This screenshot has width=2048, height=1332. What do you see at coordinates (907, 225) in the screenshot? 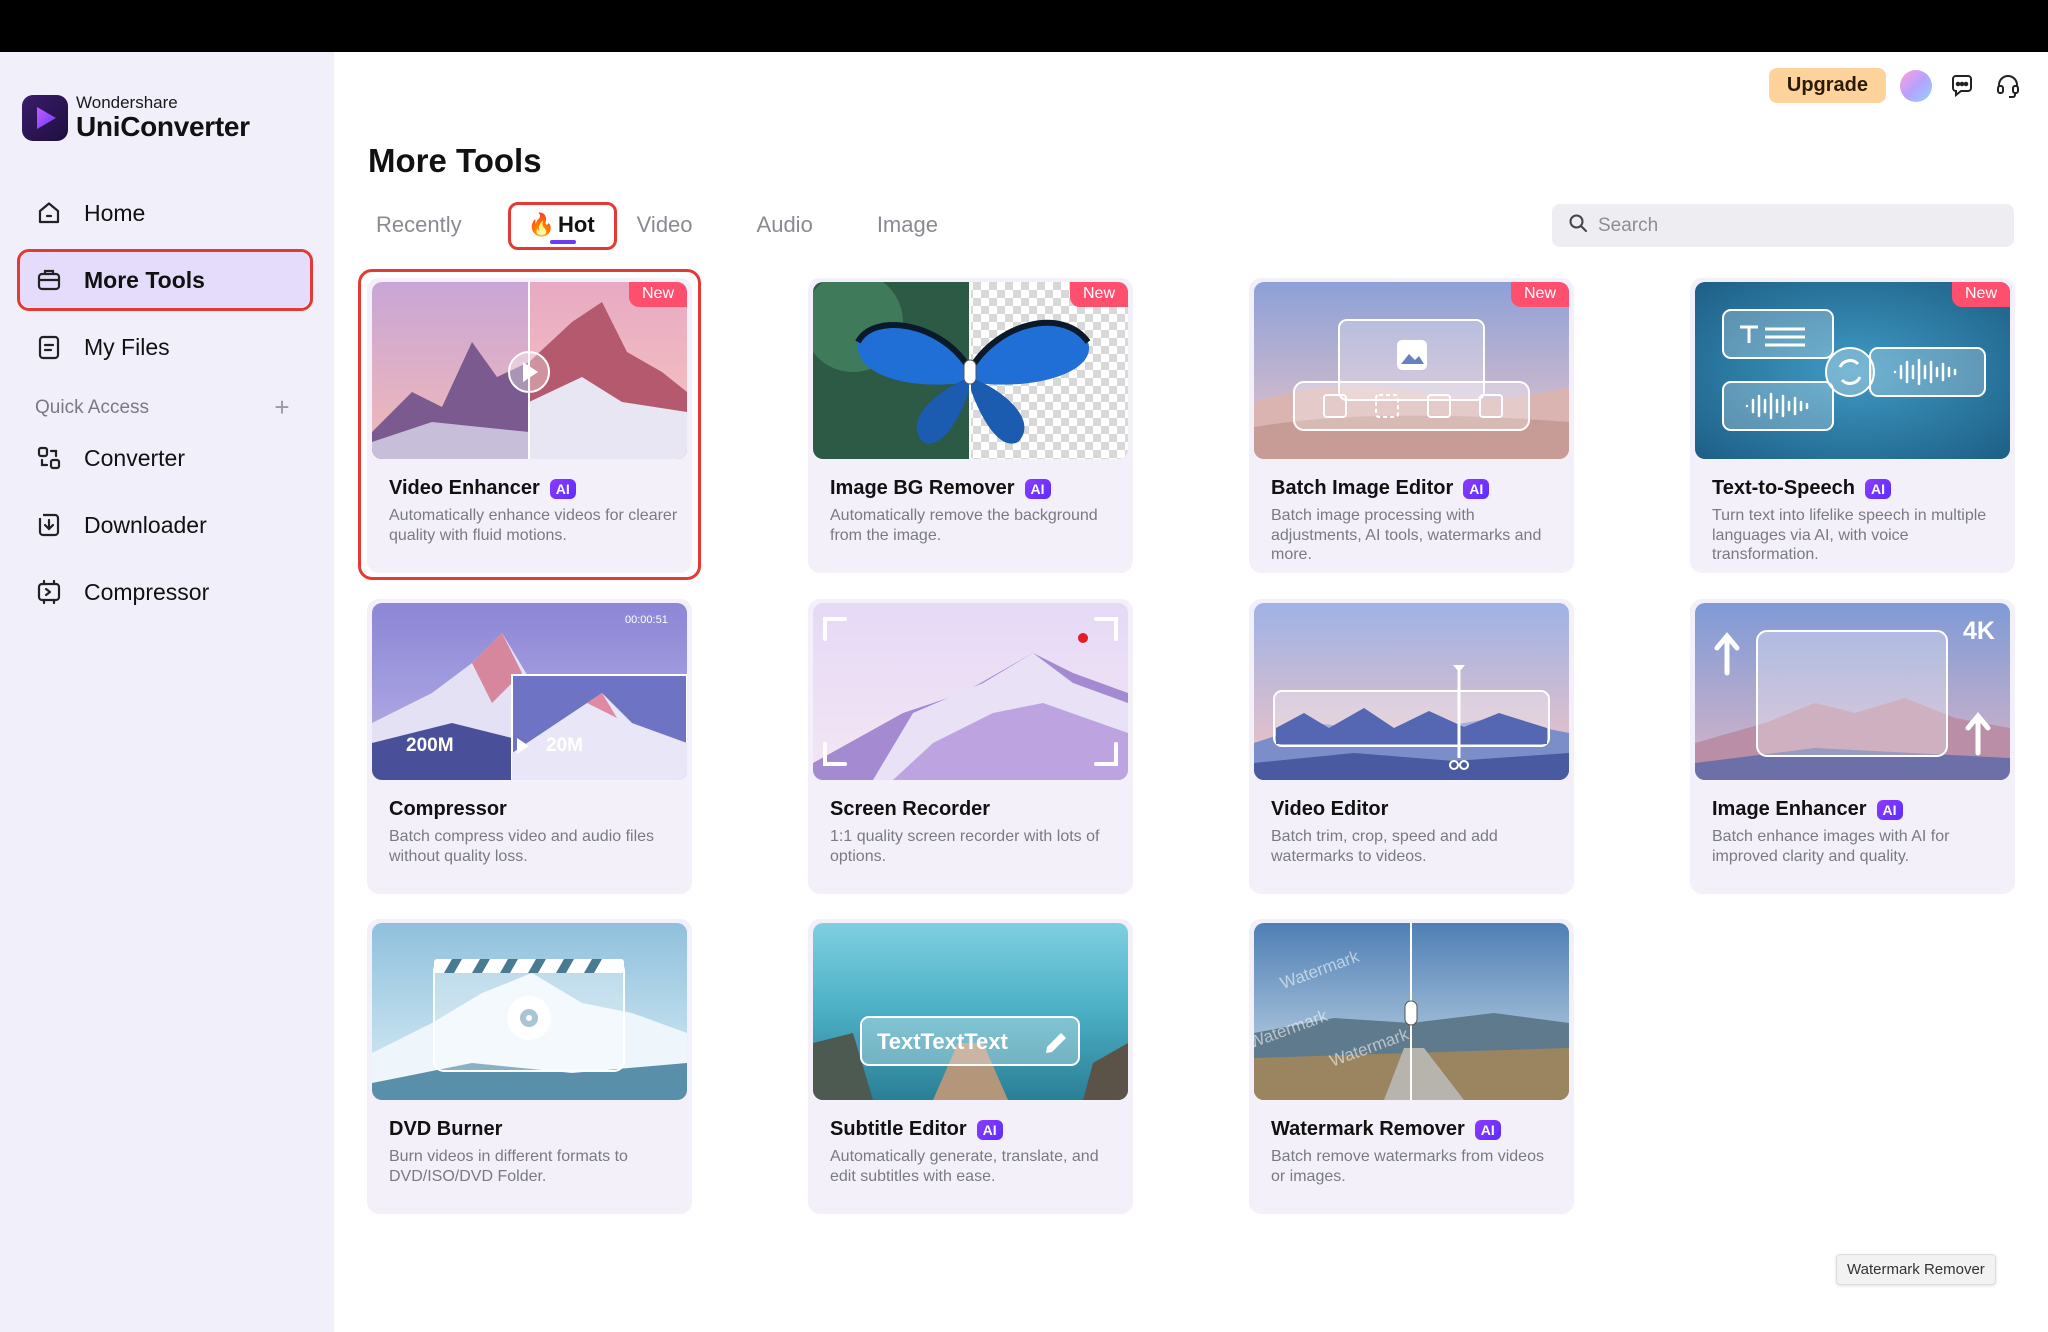
I see `tab-image: Image` at bounding box center [907, 225].